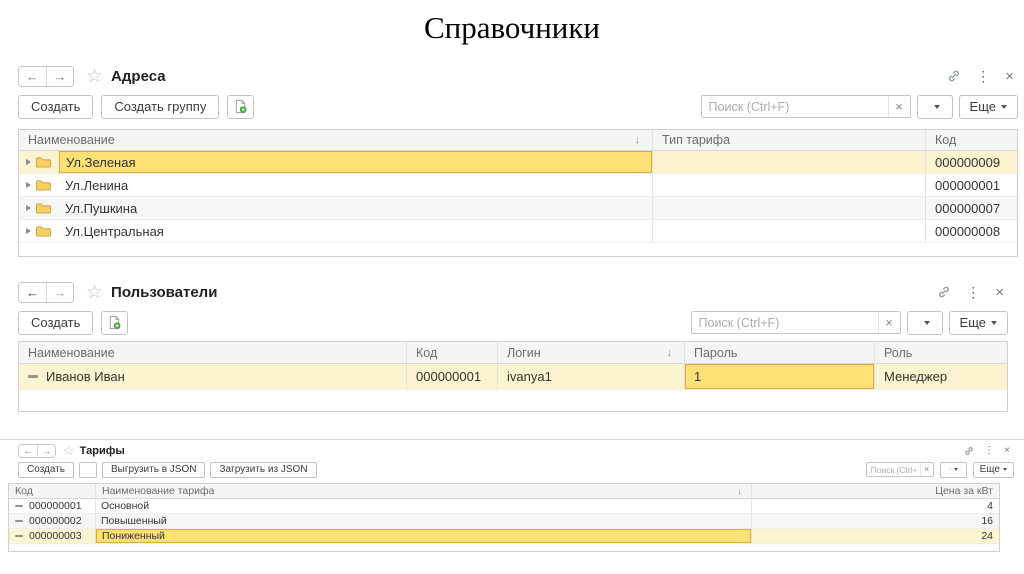  I want to click on row-password-cell-selected: 1, so click(779, 376).